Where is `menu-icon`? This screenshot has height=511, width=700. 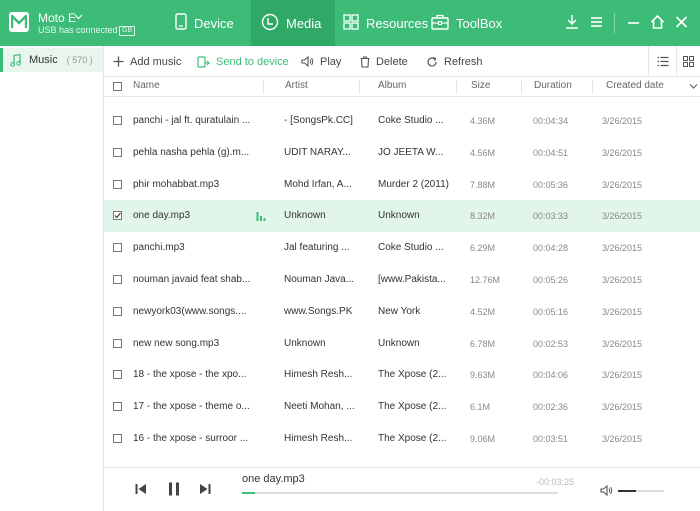
menu-icon is located at coordinates (596, 22).